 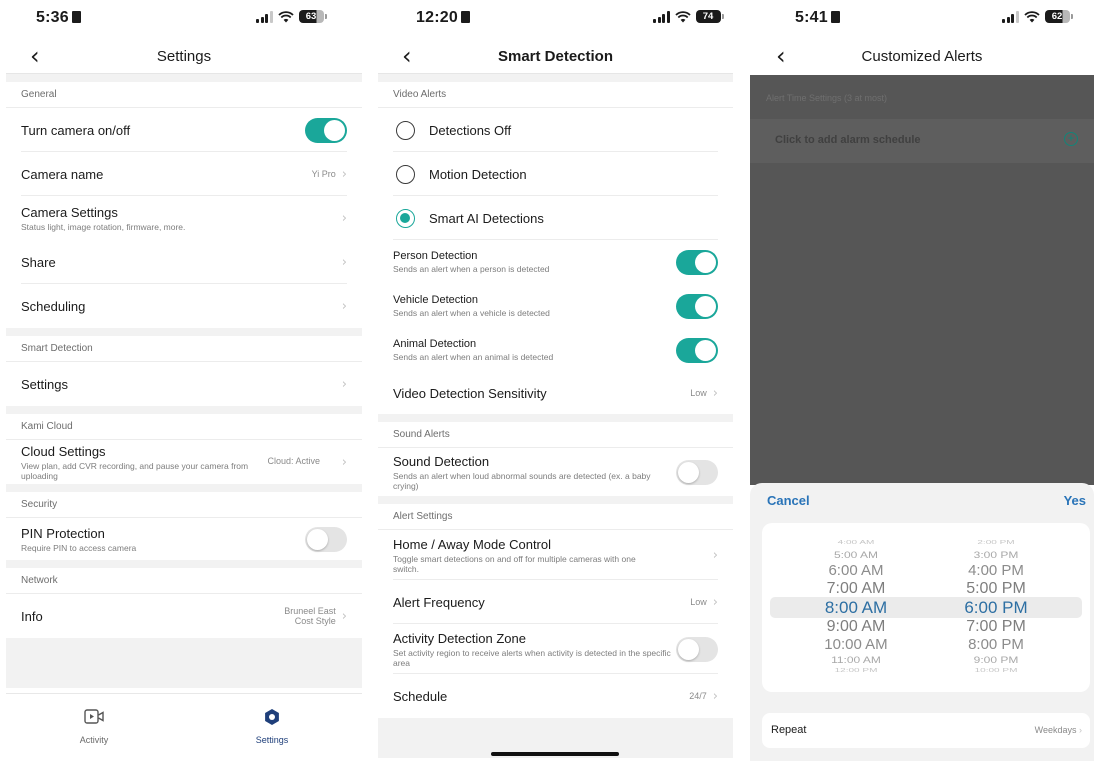 What do you see at coordinates (58, 18) in the screenshot?
I see `status-time: 5:36` at bounding box center [58, 18].